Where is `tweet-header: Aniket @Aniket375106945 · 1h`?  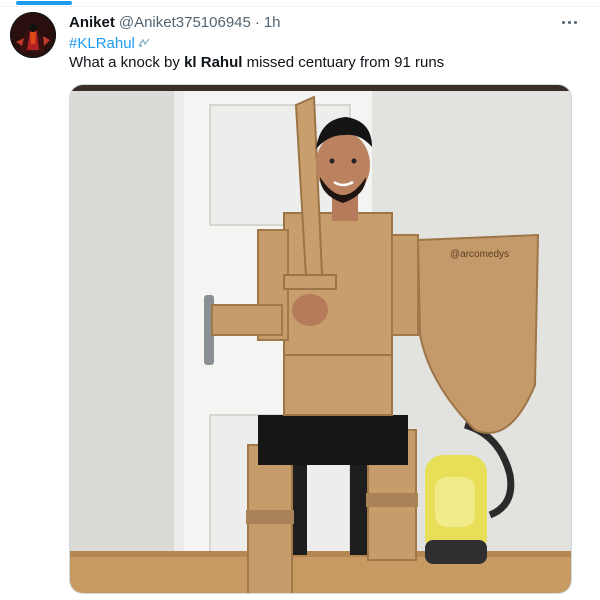 tweet-header: Aniket @Aniket375106945 · 1h is located at coordinates (319, 22).